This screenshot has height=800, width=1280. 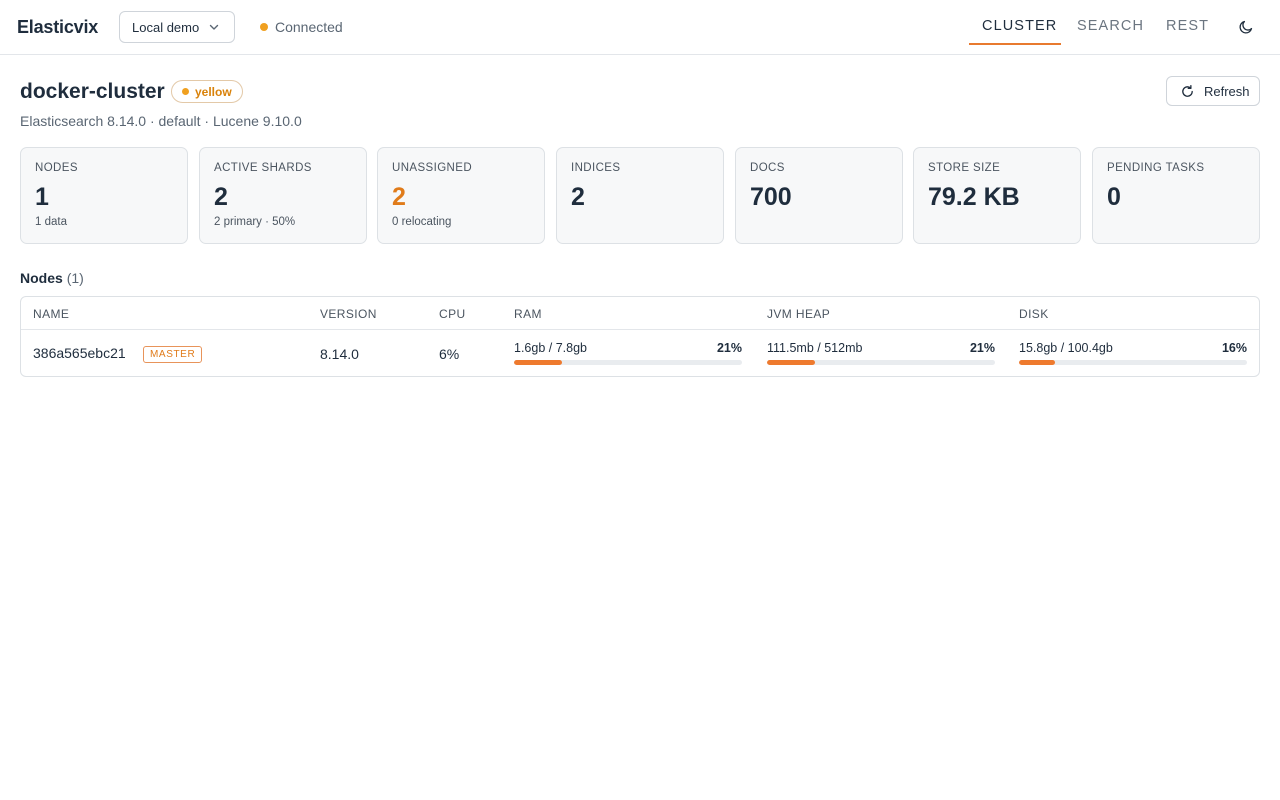 What do you see at coordinates (1037, 362) in the screenshot?
I see `disk-progress-fill` at bounding box center [1037, 362].